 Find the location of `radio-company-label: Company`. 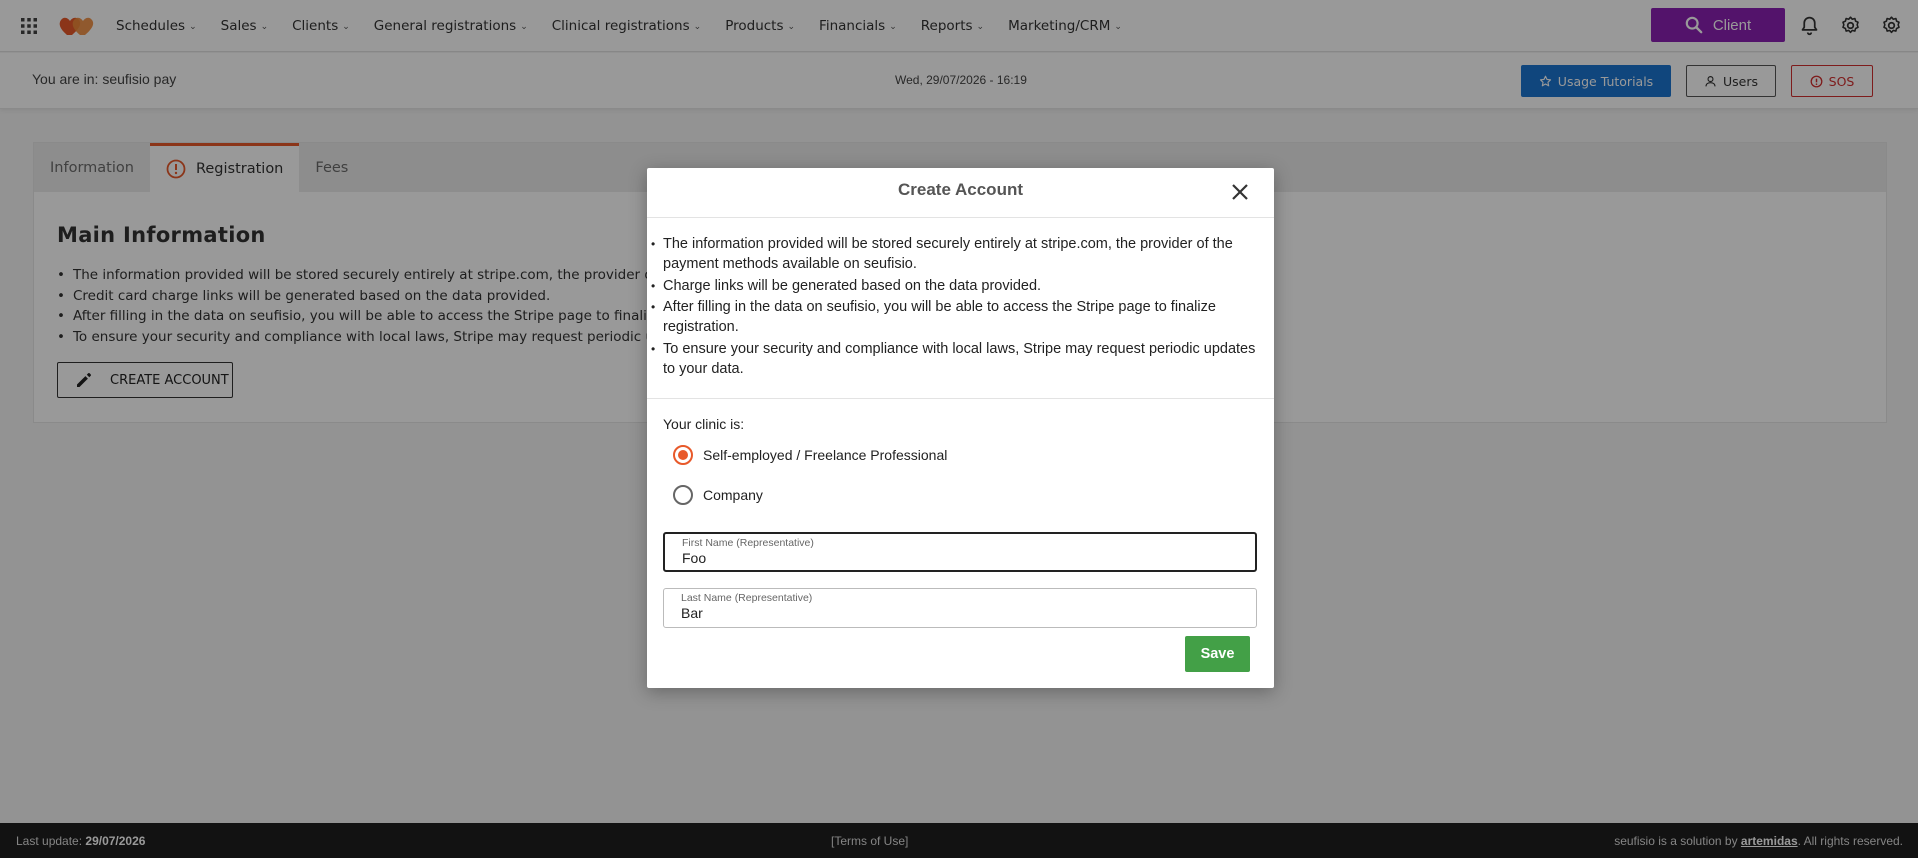

radio-company-label: Company is located at coordinates (733, 495).